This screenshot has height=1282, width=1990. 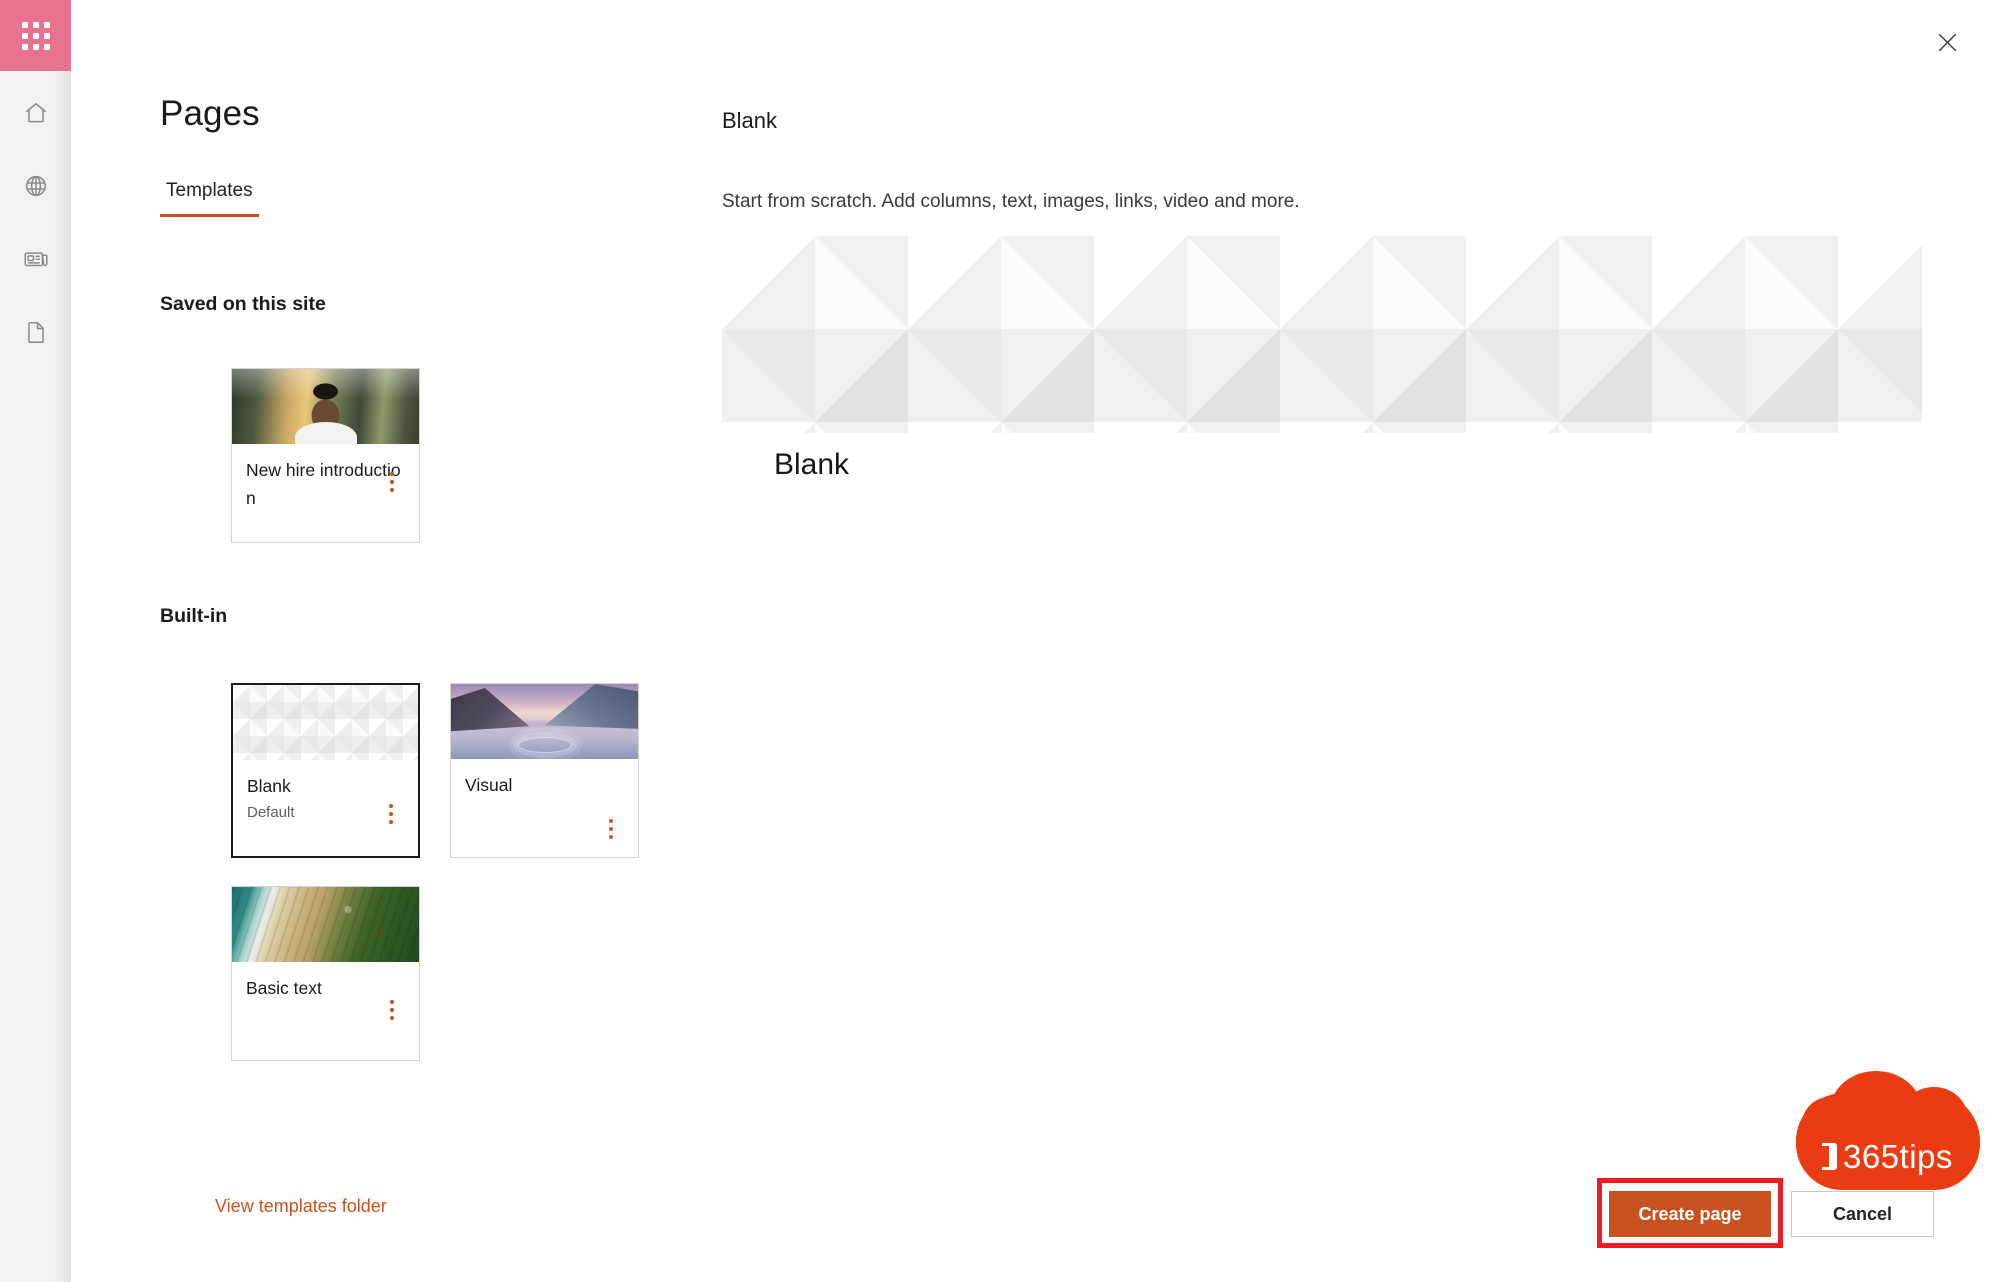 What do you see at coordinates (1825, 1156) in the screenshot?
I see `office-logo-icon` at bounding box center [1825, 1156].